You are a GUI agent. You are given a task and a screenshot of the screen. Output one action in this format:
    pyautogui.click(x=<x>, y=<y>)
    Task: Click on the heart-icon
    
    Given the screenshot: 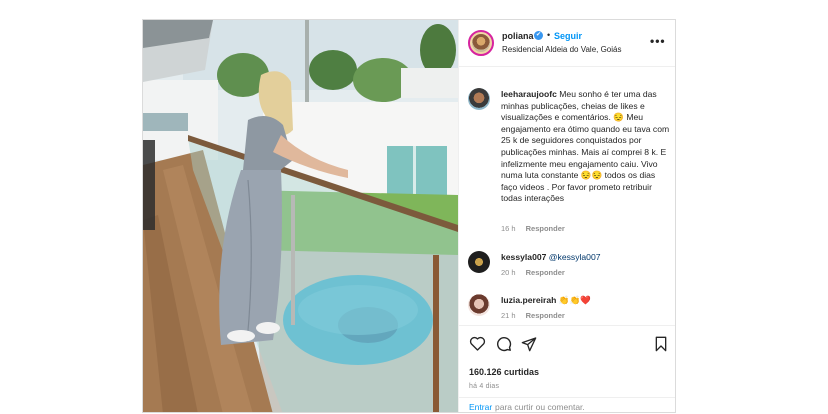 What is the action you would take?
    pyautogui.click(x=477, y=343)
    